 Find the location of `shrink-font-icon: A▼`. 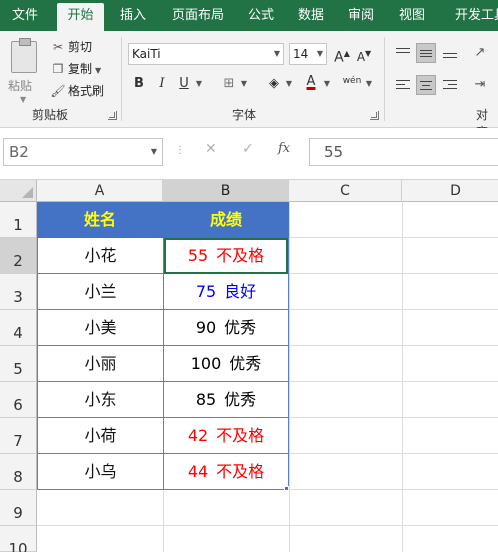

shrink-font-icon: A▼ is located at coordinates (364, 54).